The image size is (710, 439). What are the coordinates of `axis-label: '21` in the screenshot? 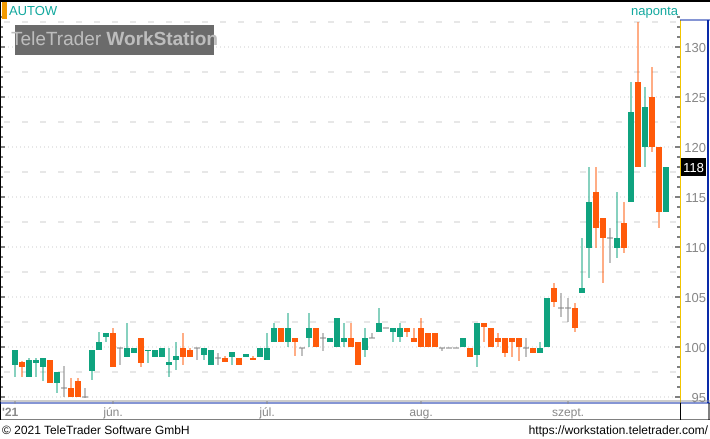 It's located at (10, 412).